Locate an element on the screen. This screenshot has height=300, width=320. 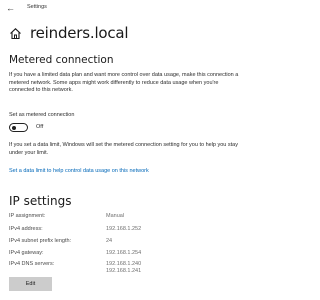
ipv4-address-value: 192.168.1.252 is located at coordinates (124, 229).